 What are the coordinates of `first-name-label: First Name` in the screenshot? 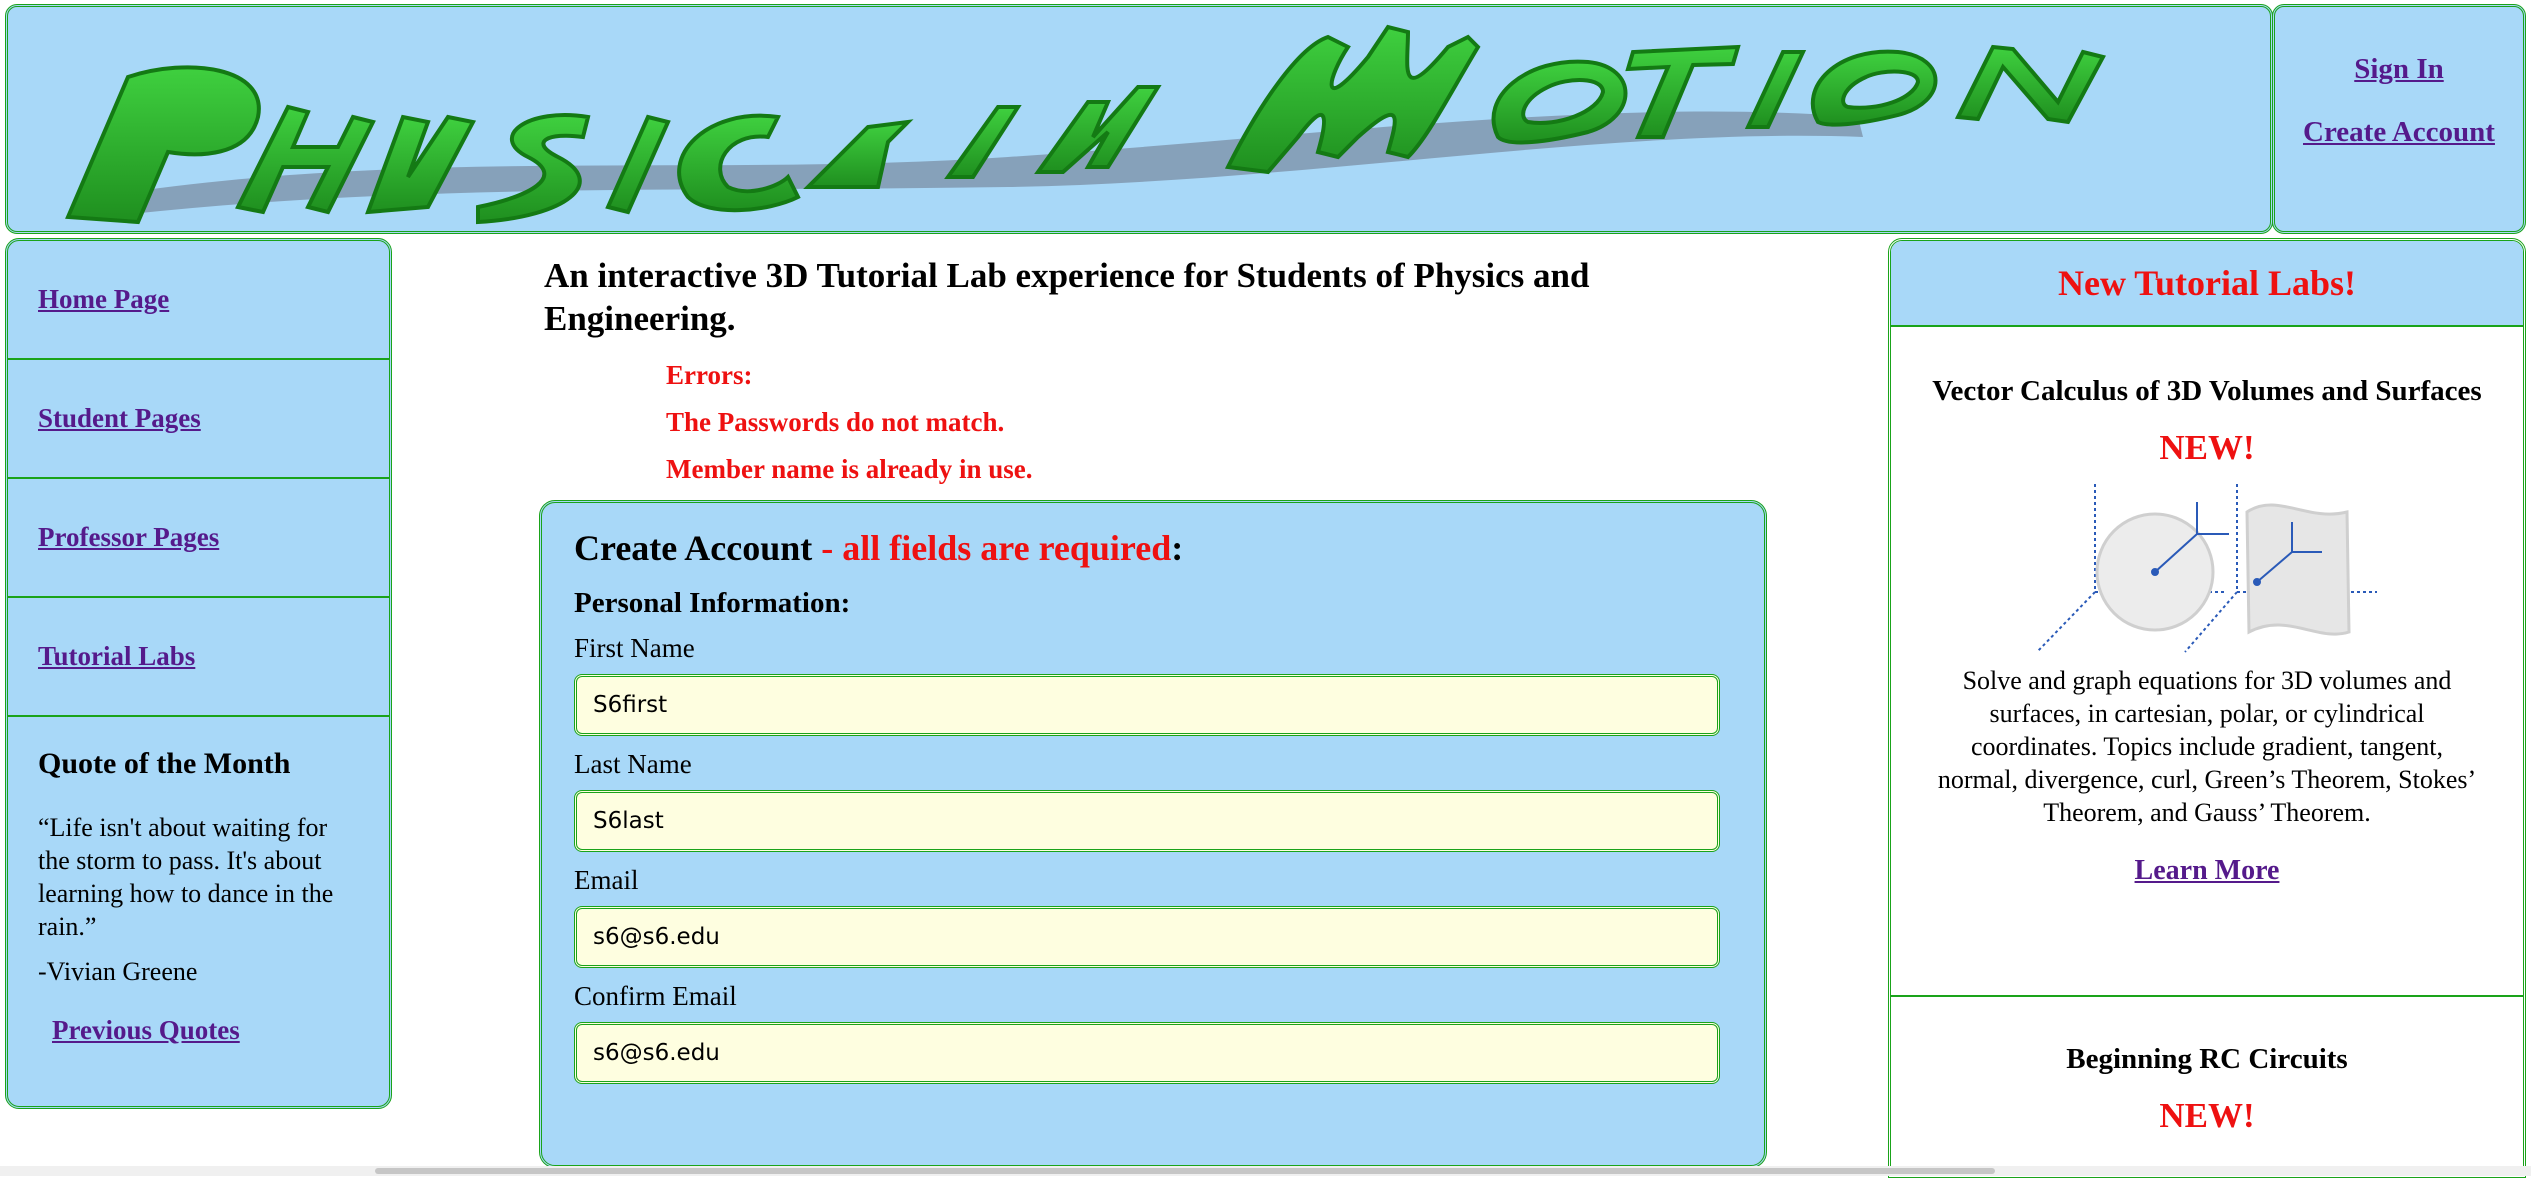 It's located at (634, 648).